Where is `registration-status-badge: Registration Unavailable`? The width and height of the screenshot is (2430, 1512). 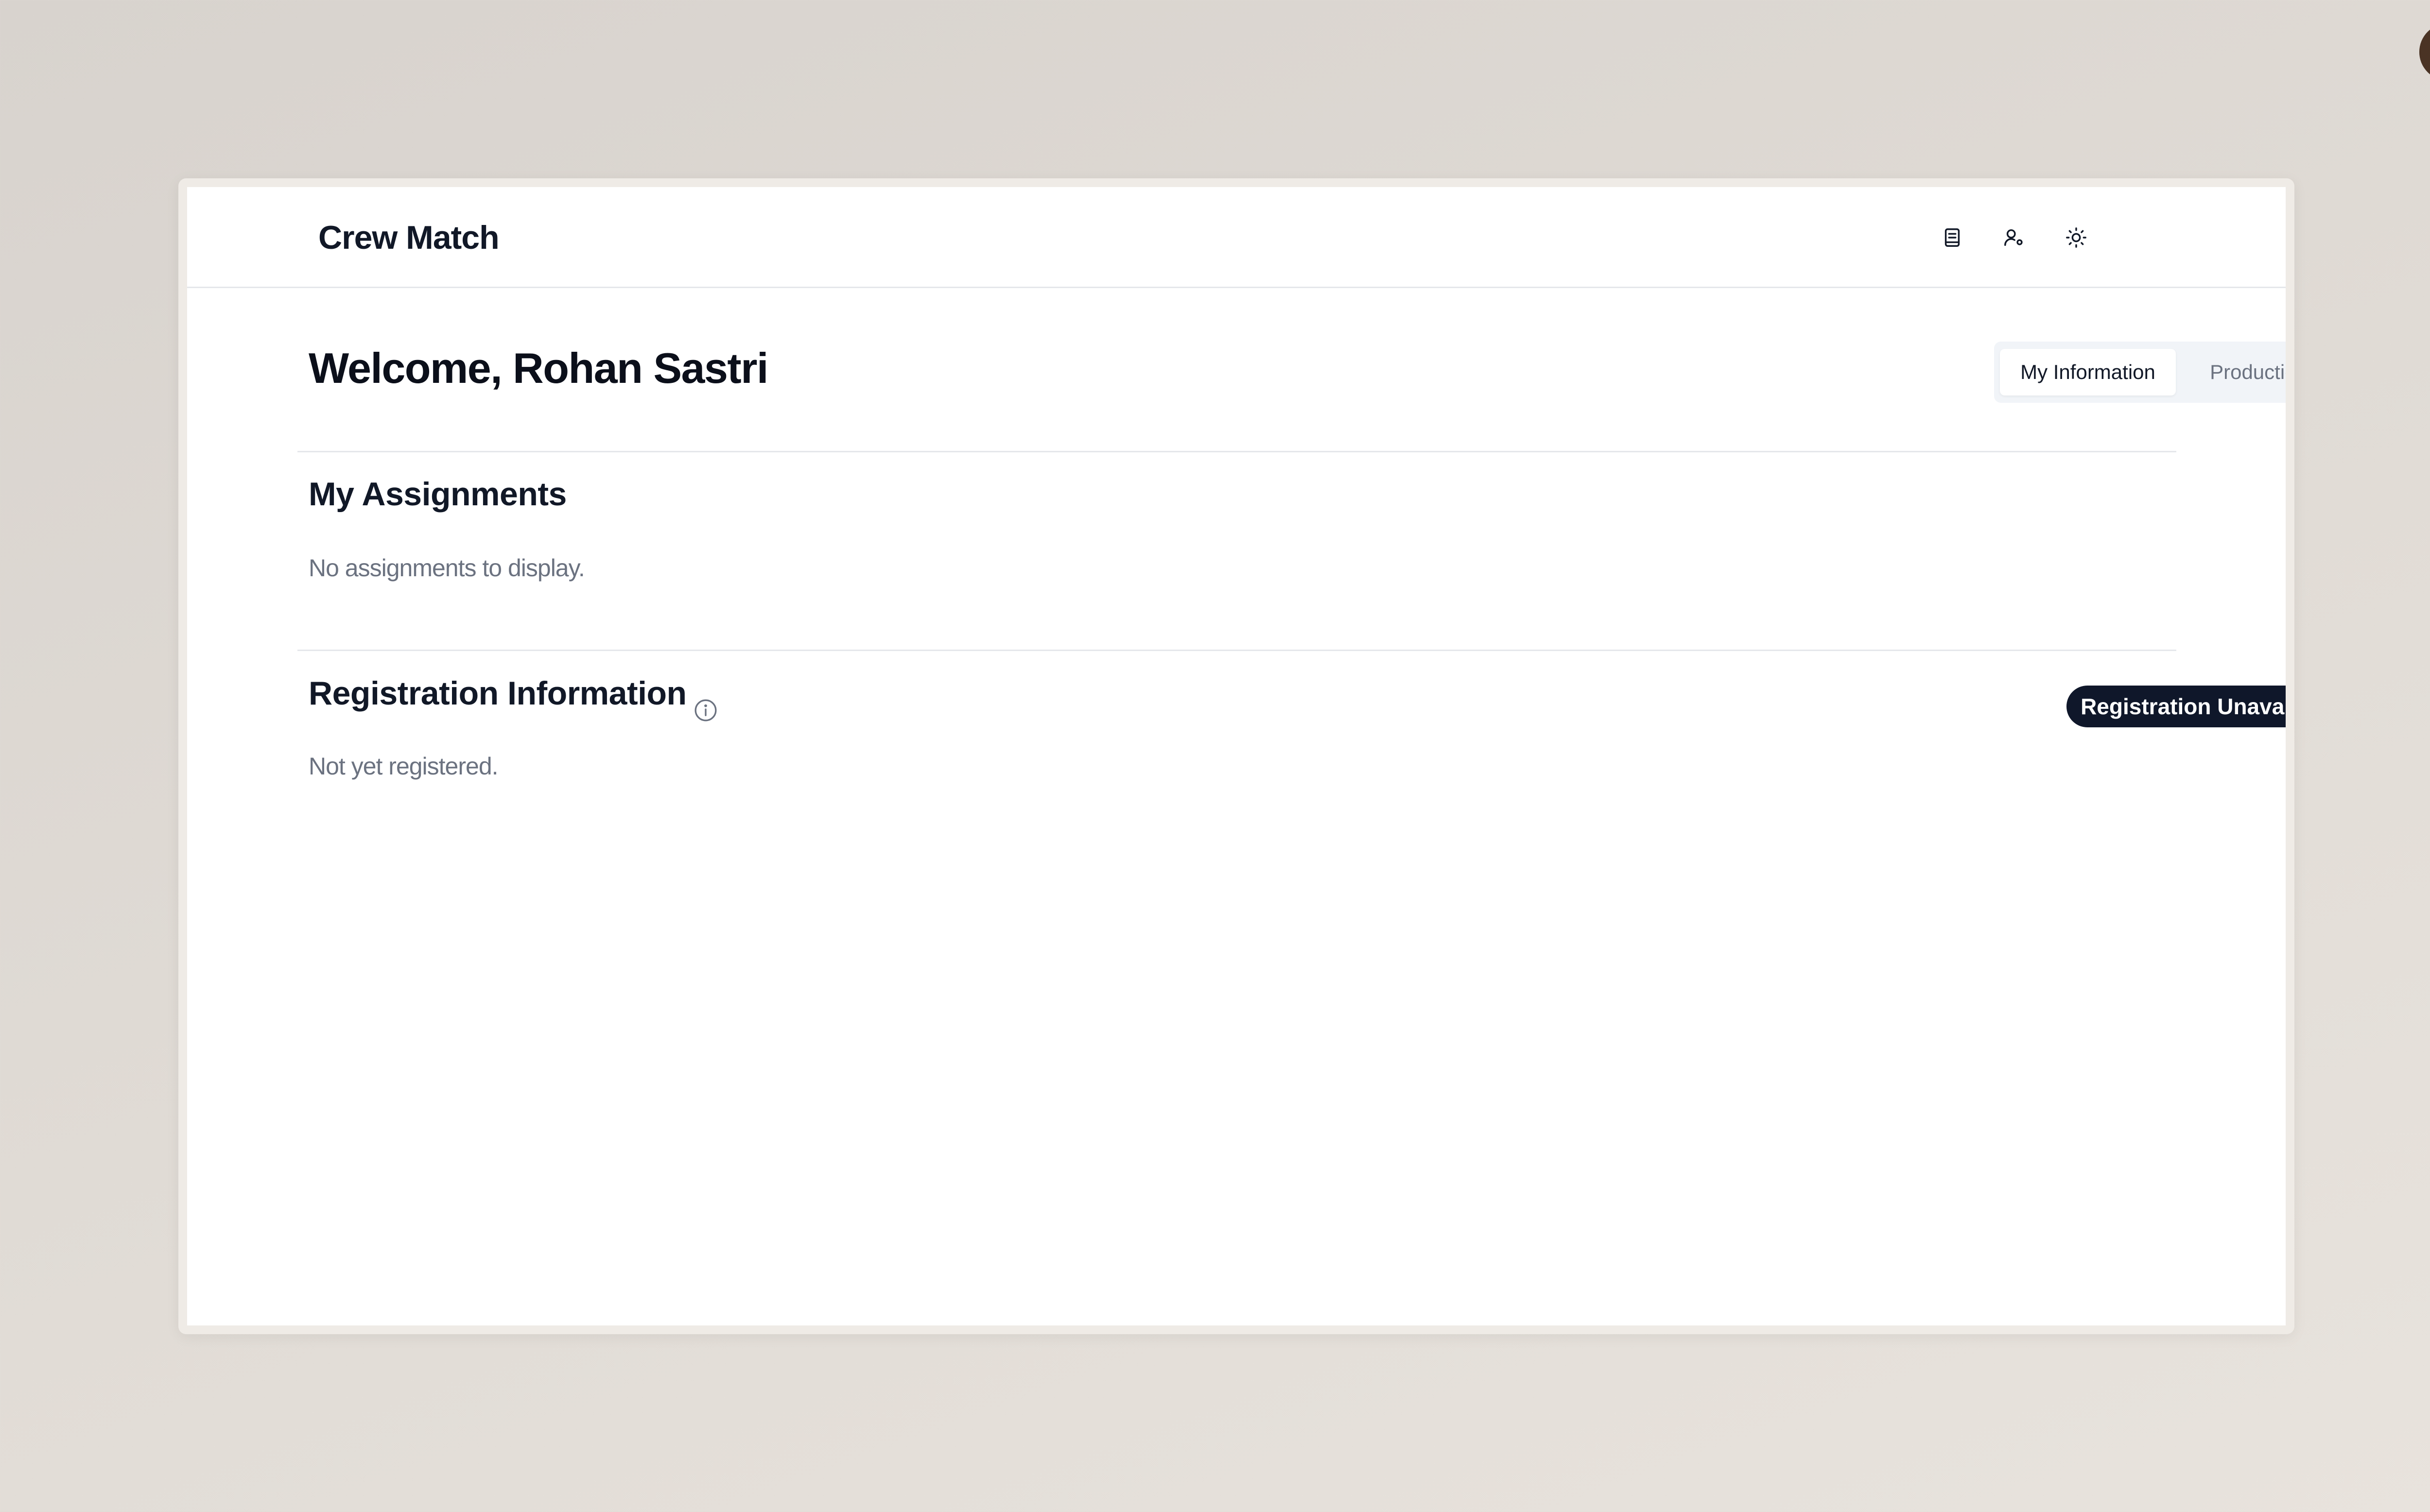 registration-status-badge: Registration Unavailable is located at coordinates (2176, 706).